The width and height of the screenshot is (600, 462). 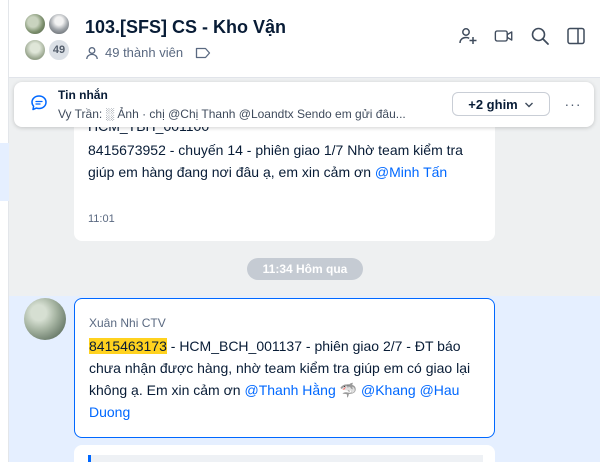 I want to click on chevron-down-icon, so click(x=529, y=104).